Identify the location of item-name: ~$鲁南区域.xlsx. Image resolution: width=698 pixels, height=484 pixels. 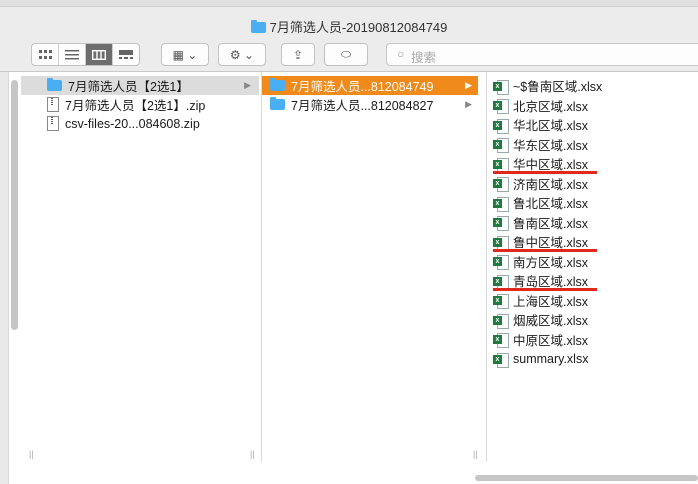
(558, 87).